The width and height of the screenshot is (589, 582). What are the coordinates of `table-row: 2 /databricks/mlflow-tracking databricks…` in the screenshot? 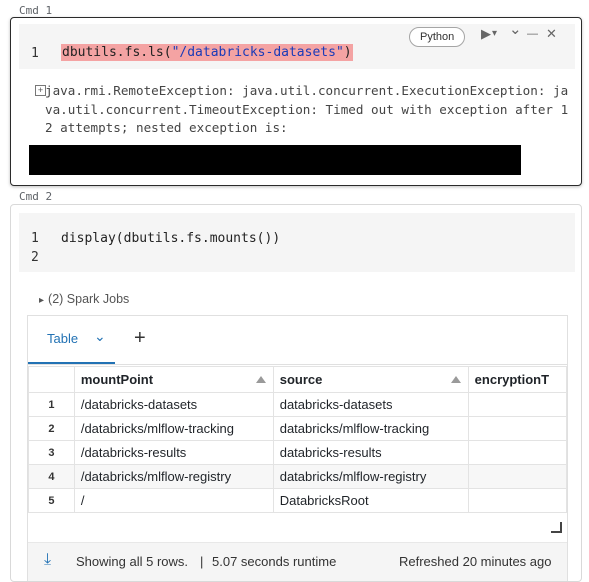 It's located at (297, 428).